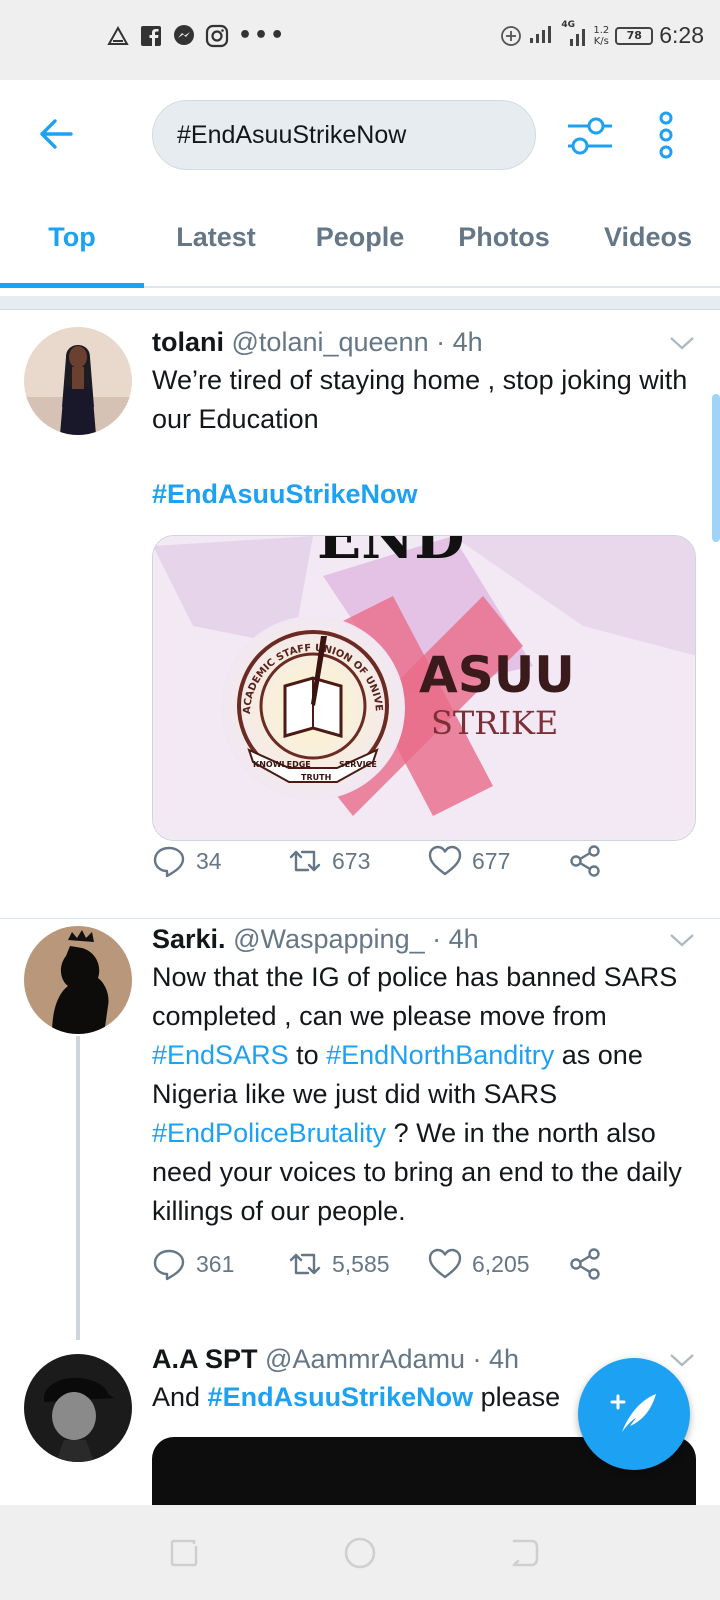 Image resolution: width=720 pixels, height=1600 pixels. I want to click on like-button: 677, so click(498, 861).